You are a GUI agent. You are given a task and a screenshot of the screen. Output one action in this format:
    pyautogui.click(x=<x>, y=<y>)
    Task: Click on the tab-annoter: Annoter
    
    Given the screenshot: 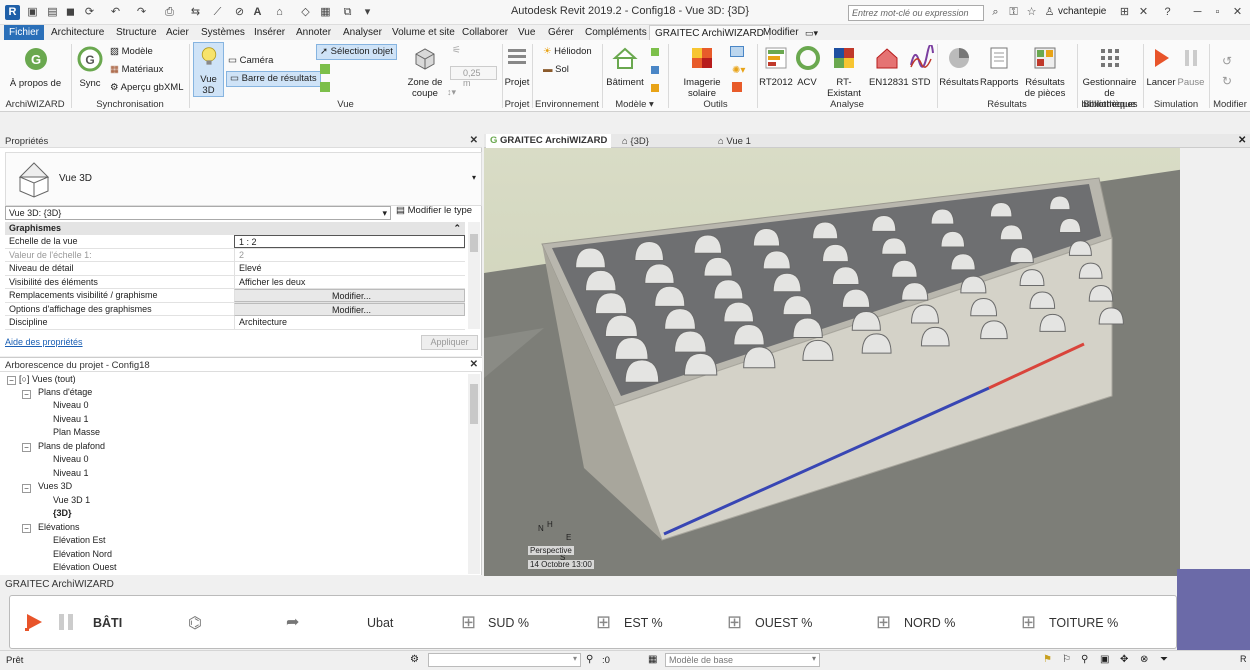 What is the action you would take?
    pyautogui.click(x=313, y=32)
    